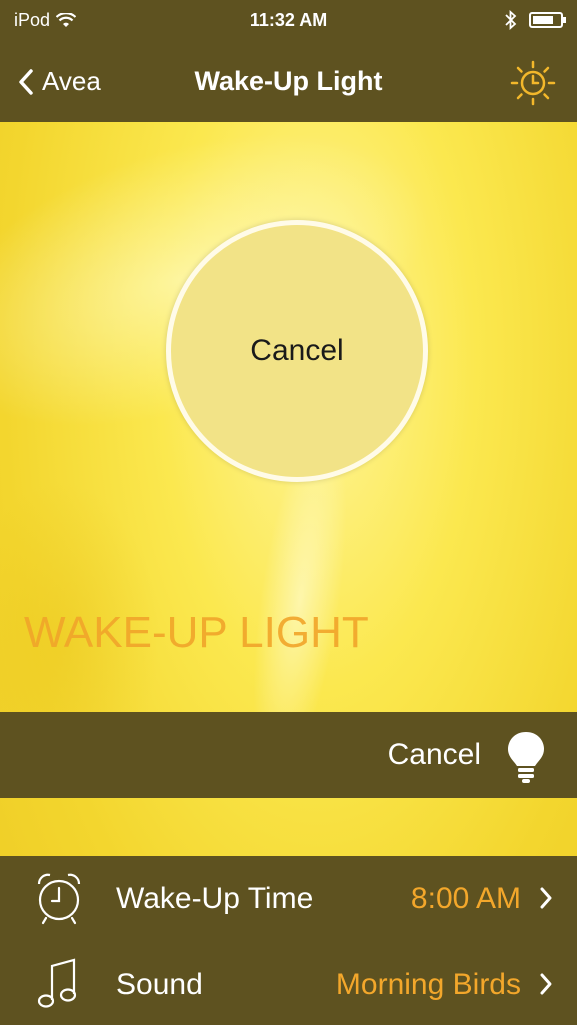 The image size is (577, 1025). What do you see at coordinates (215, 898) in the screenshot?
I see `wake-up-time-label: Wake-Up Time` at bounding box center [215, 898].